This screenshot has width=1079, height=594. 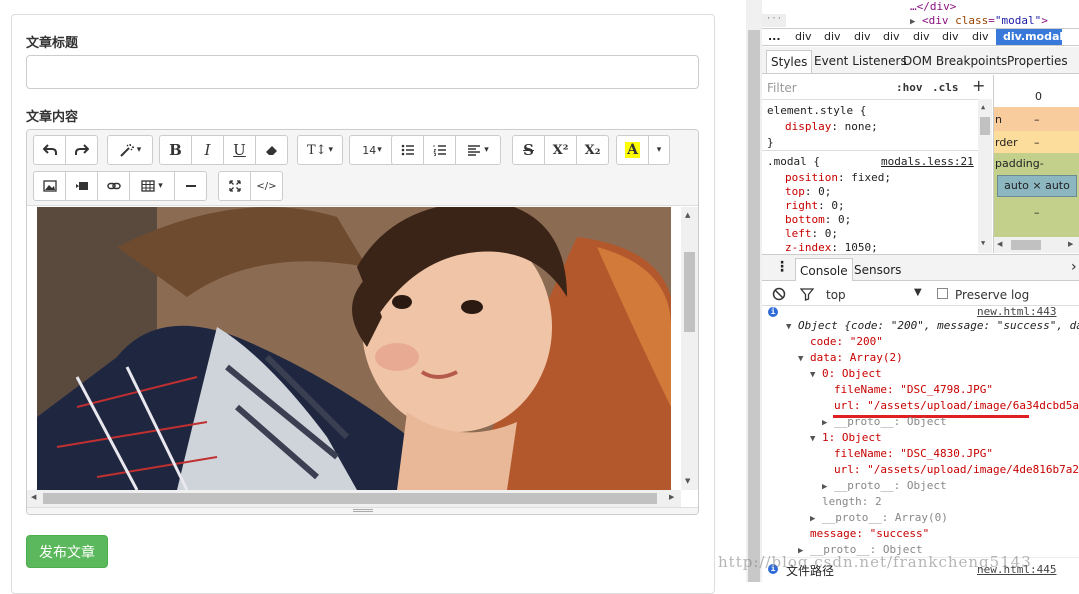 What do you see at coordinates (811, 233) in the screenshot?
I see `modal-rule: left: 0;` at bounding box center [811, 233].